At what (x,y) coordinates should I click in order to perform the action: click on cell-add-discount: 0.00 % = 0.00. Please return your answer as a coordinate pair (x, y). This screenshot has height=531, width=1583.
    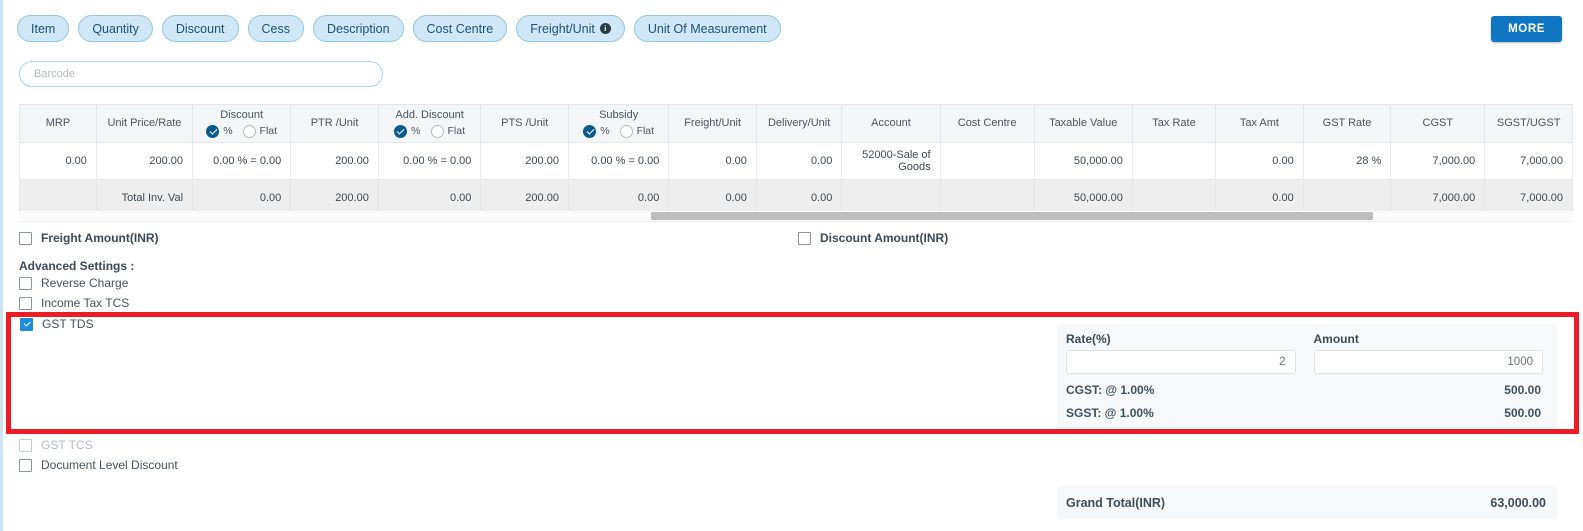
    Looking at the image, I should click on (429, 161).